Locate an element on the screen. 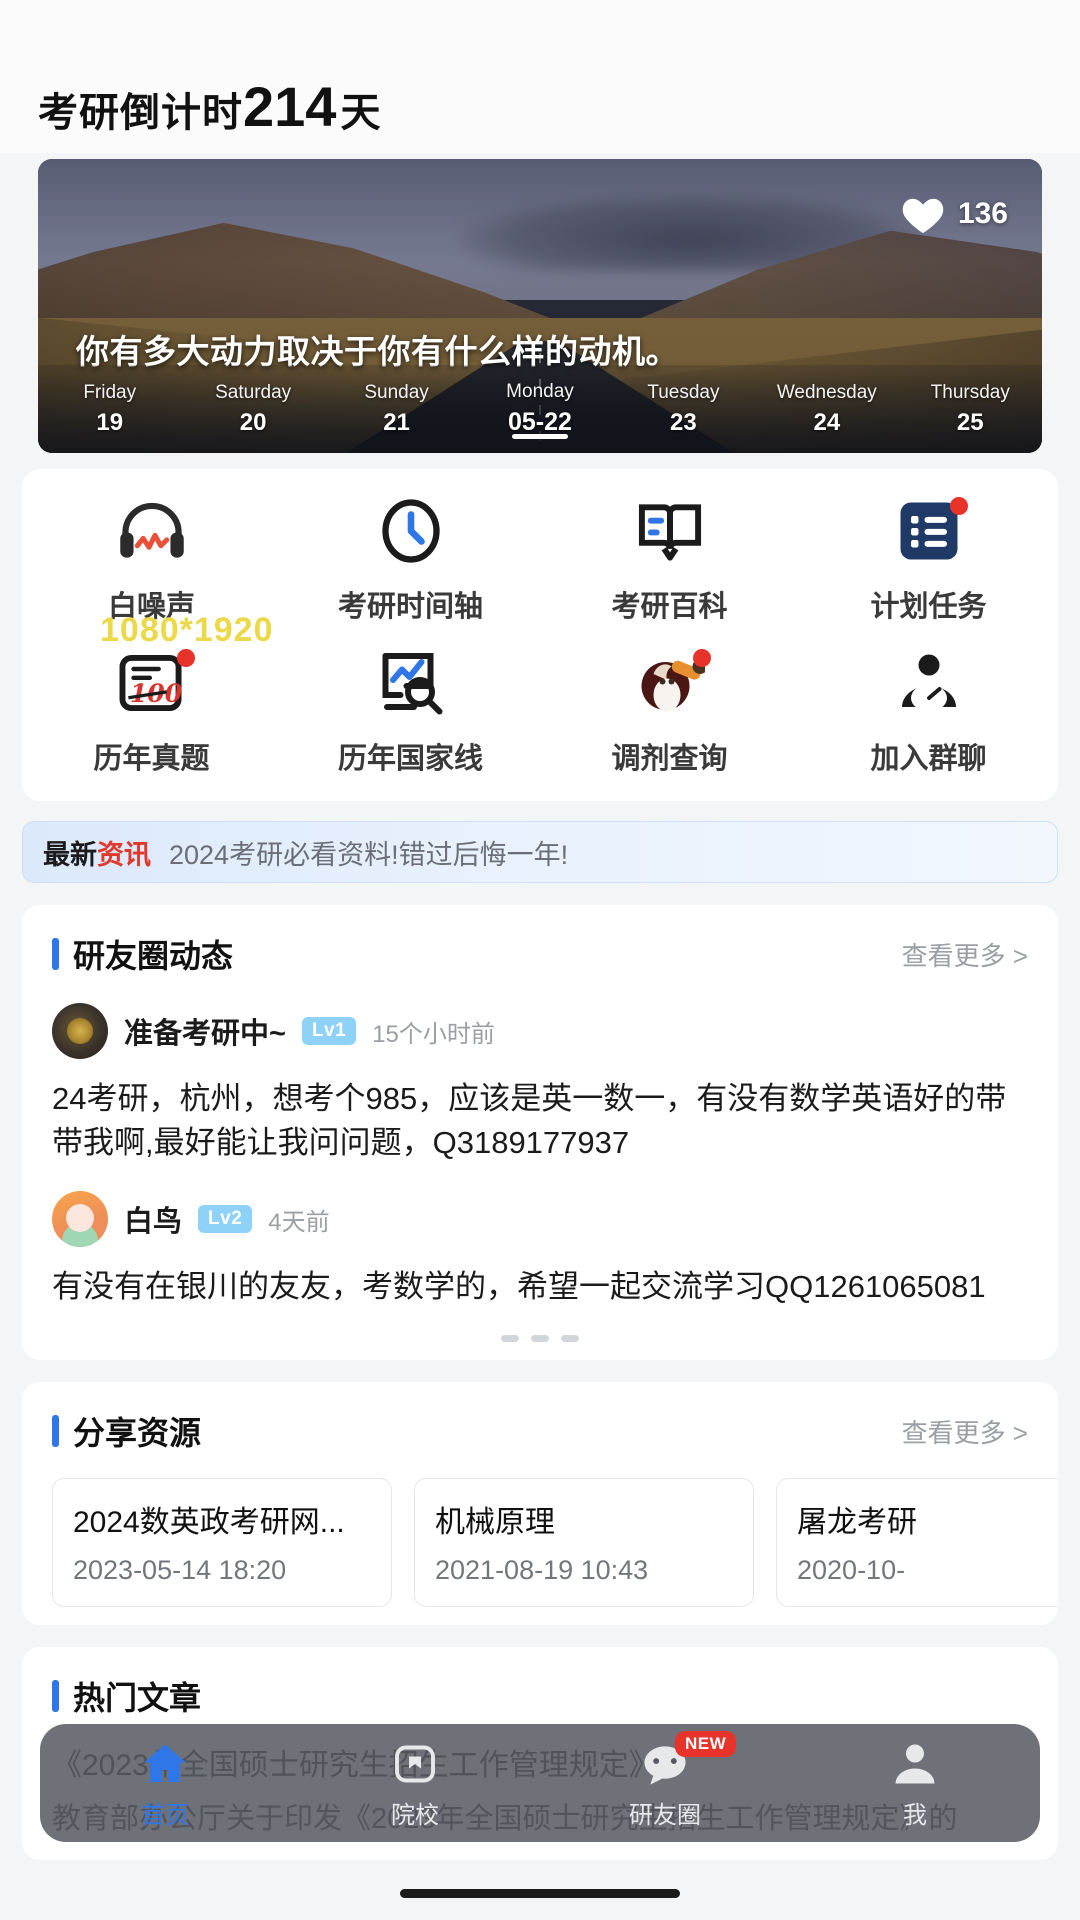 This screenshot has width=1080, height=1920. tab-friends-circle: NEW 研友圈 is located at coordinates (665, 1780).